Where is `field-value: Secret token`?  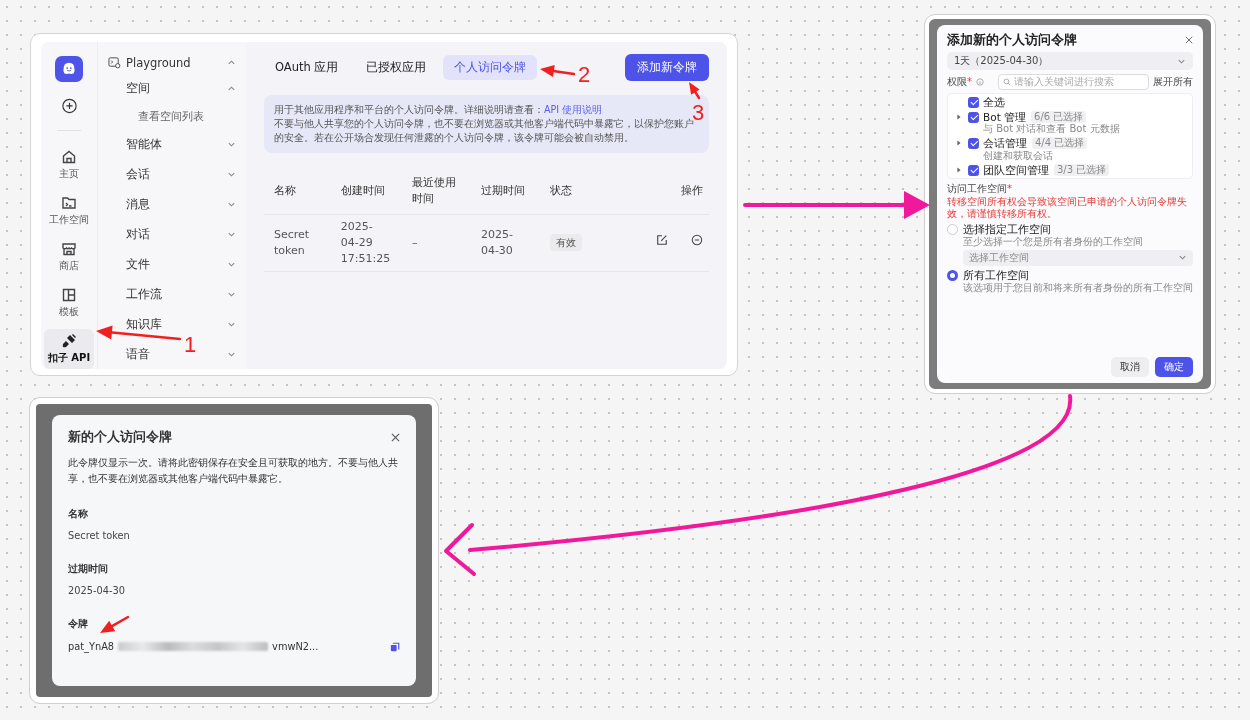
field-value: Secret token is located at coordinates (99, 536).